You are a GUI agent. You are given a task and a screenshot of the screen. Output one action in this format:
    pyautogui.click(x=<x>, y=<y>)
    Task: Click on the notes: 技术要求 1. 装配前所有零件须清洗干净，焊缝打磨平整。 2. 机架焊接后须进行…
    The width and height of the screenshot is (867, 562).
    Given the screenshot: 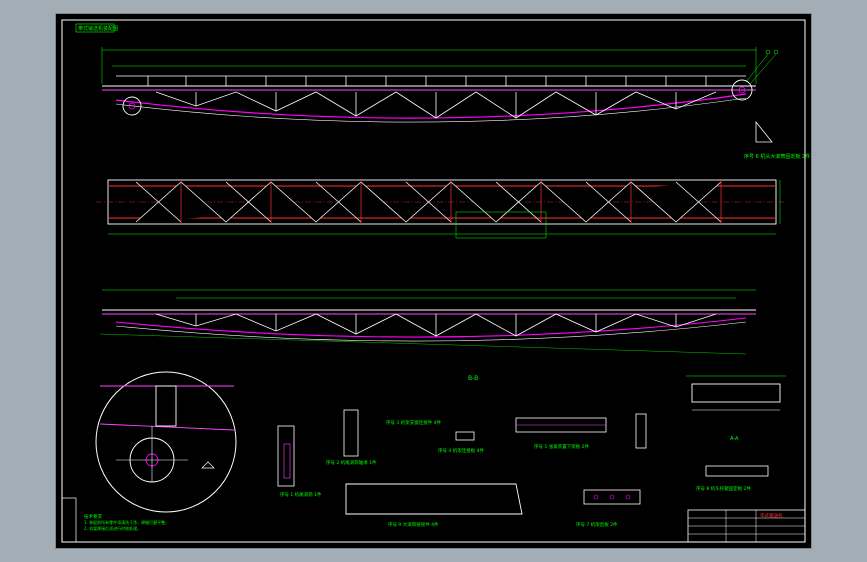 What is the action you would take?
    pyautogui.click(x=126, y=522)
    